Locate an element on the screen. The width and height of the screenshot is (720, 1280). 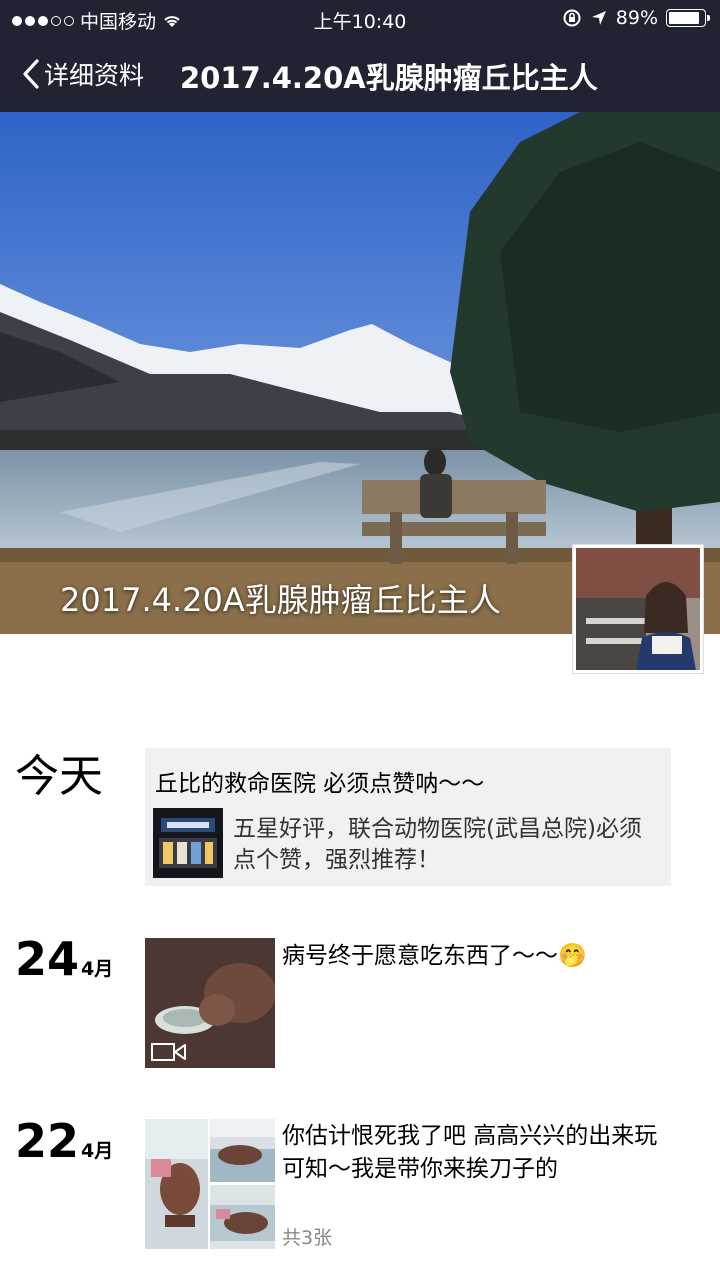
date-22: 22 4月 is located at coordinates (64, 1141).